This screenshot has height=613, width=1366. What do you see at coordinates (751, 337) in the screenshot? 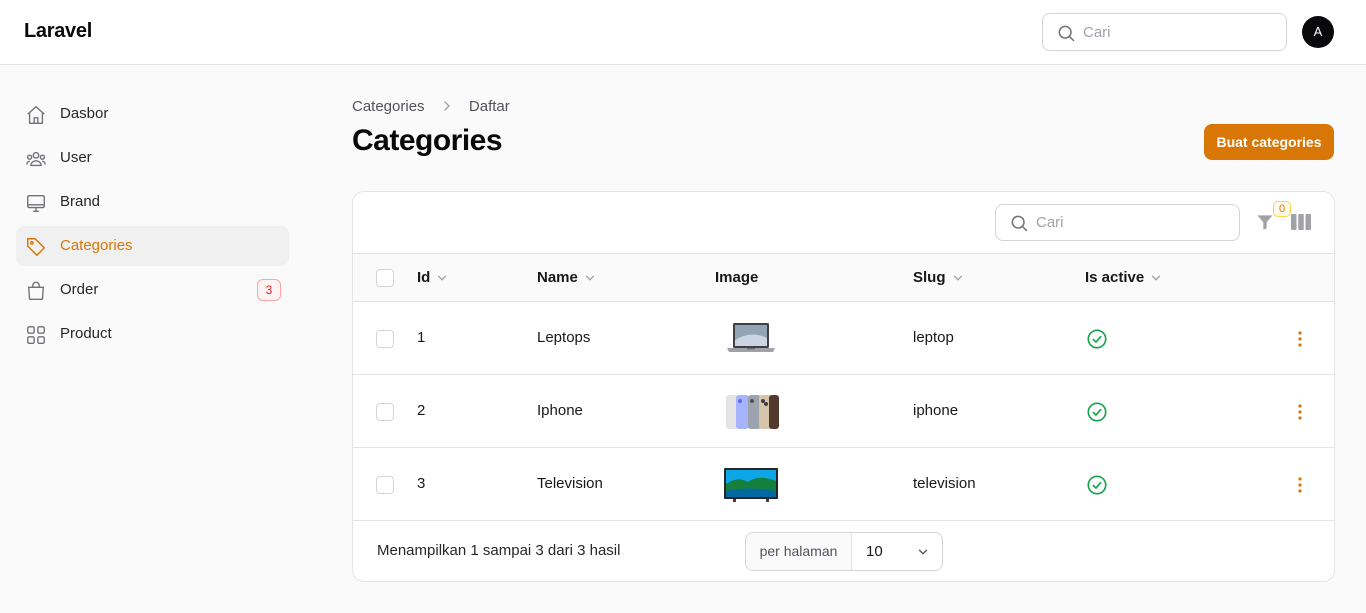
I see `laptop-thumbnail` at bounding box center [751, 337].